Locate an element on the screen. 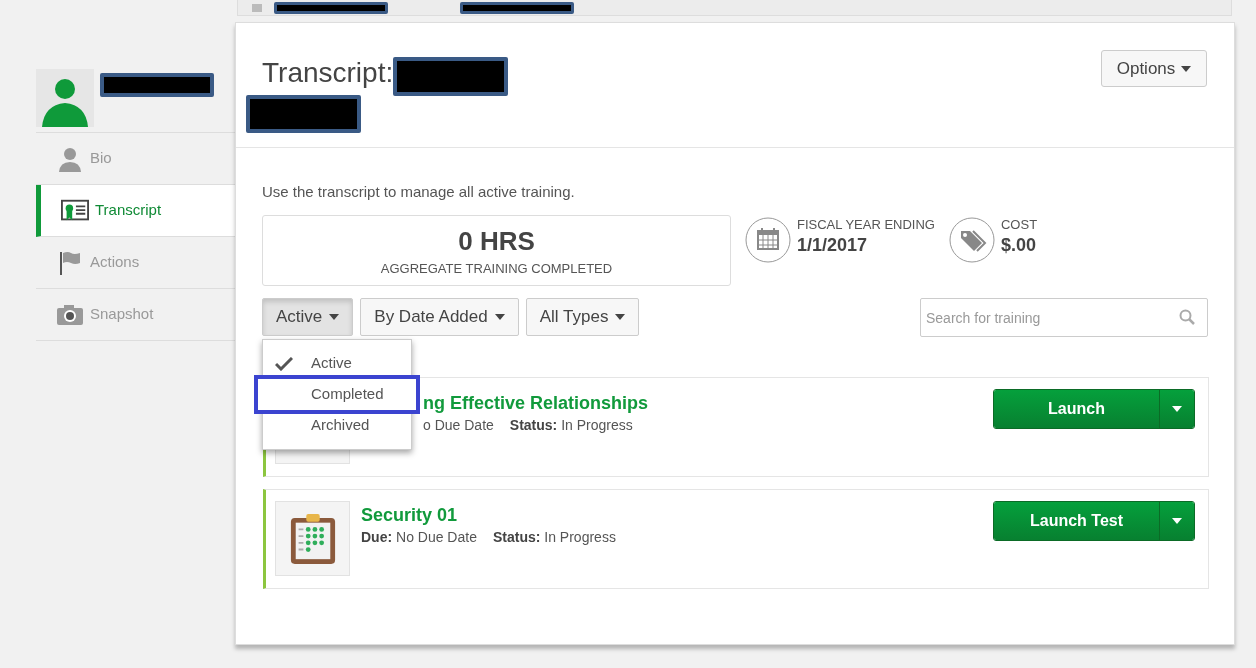  menu-item: Archived is located at coordinates (337, 425).